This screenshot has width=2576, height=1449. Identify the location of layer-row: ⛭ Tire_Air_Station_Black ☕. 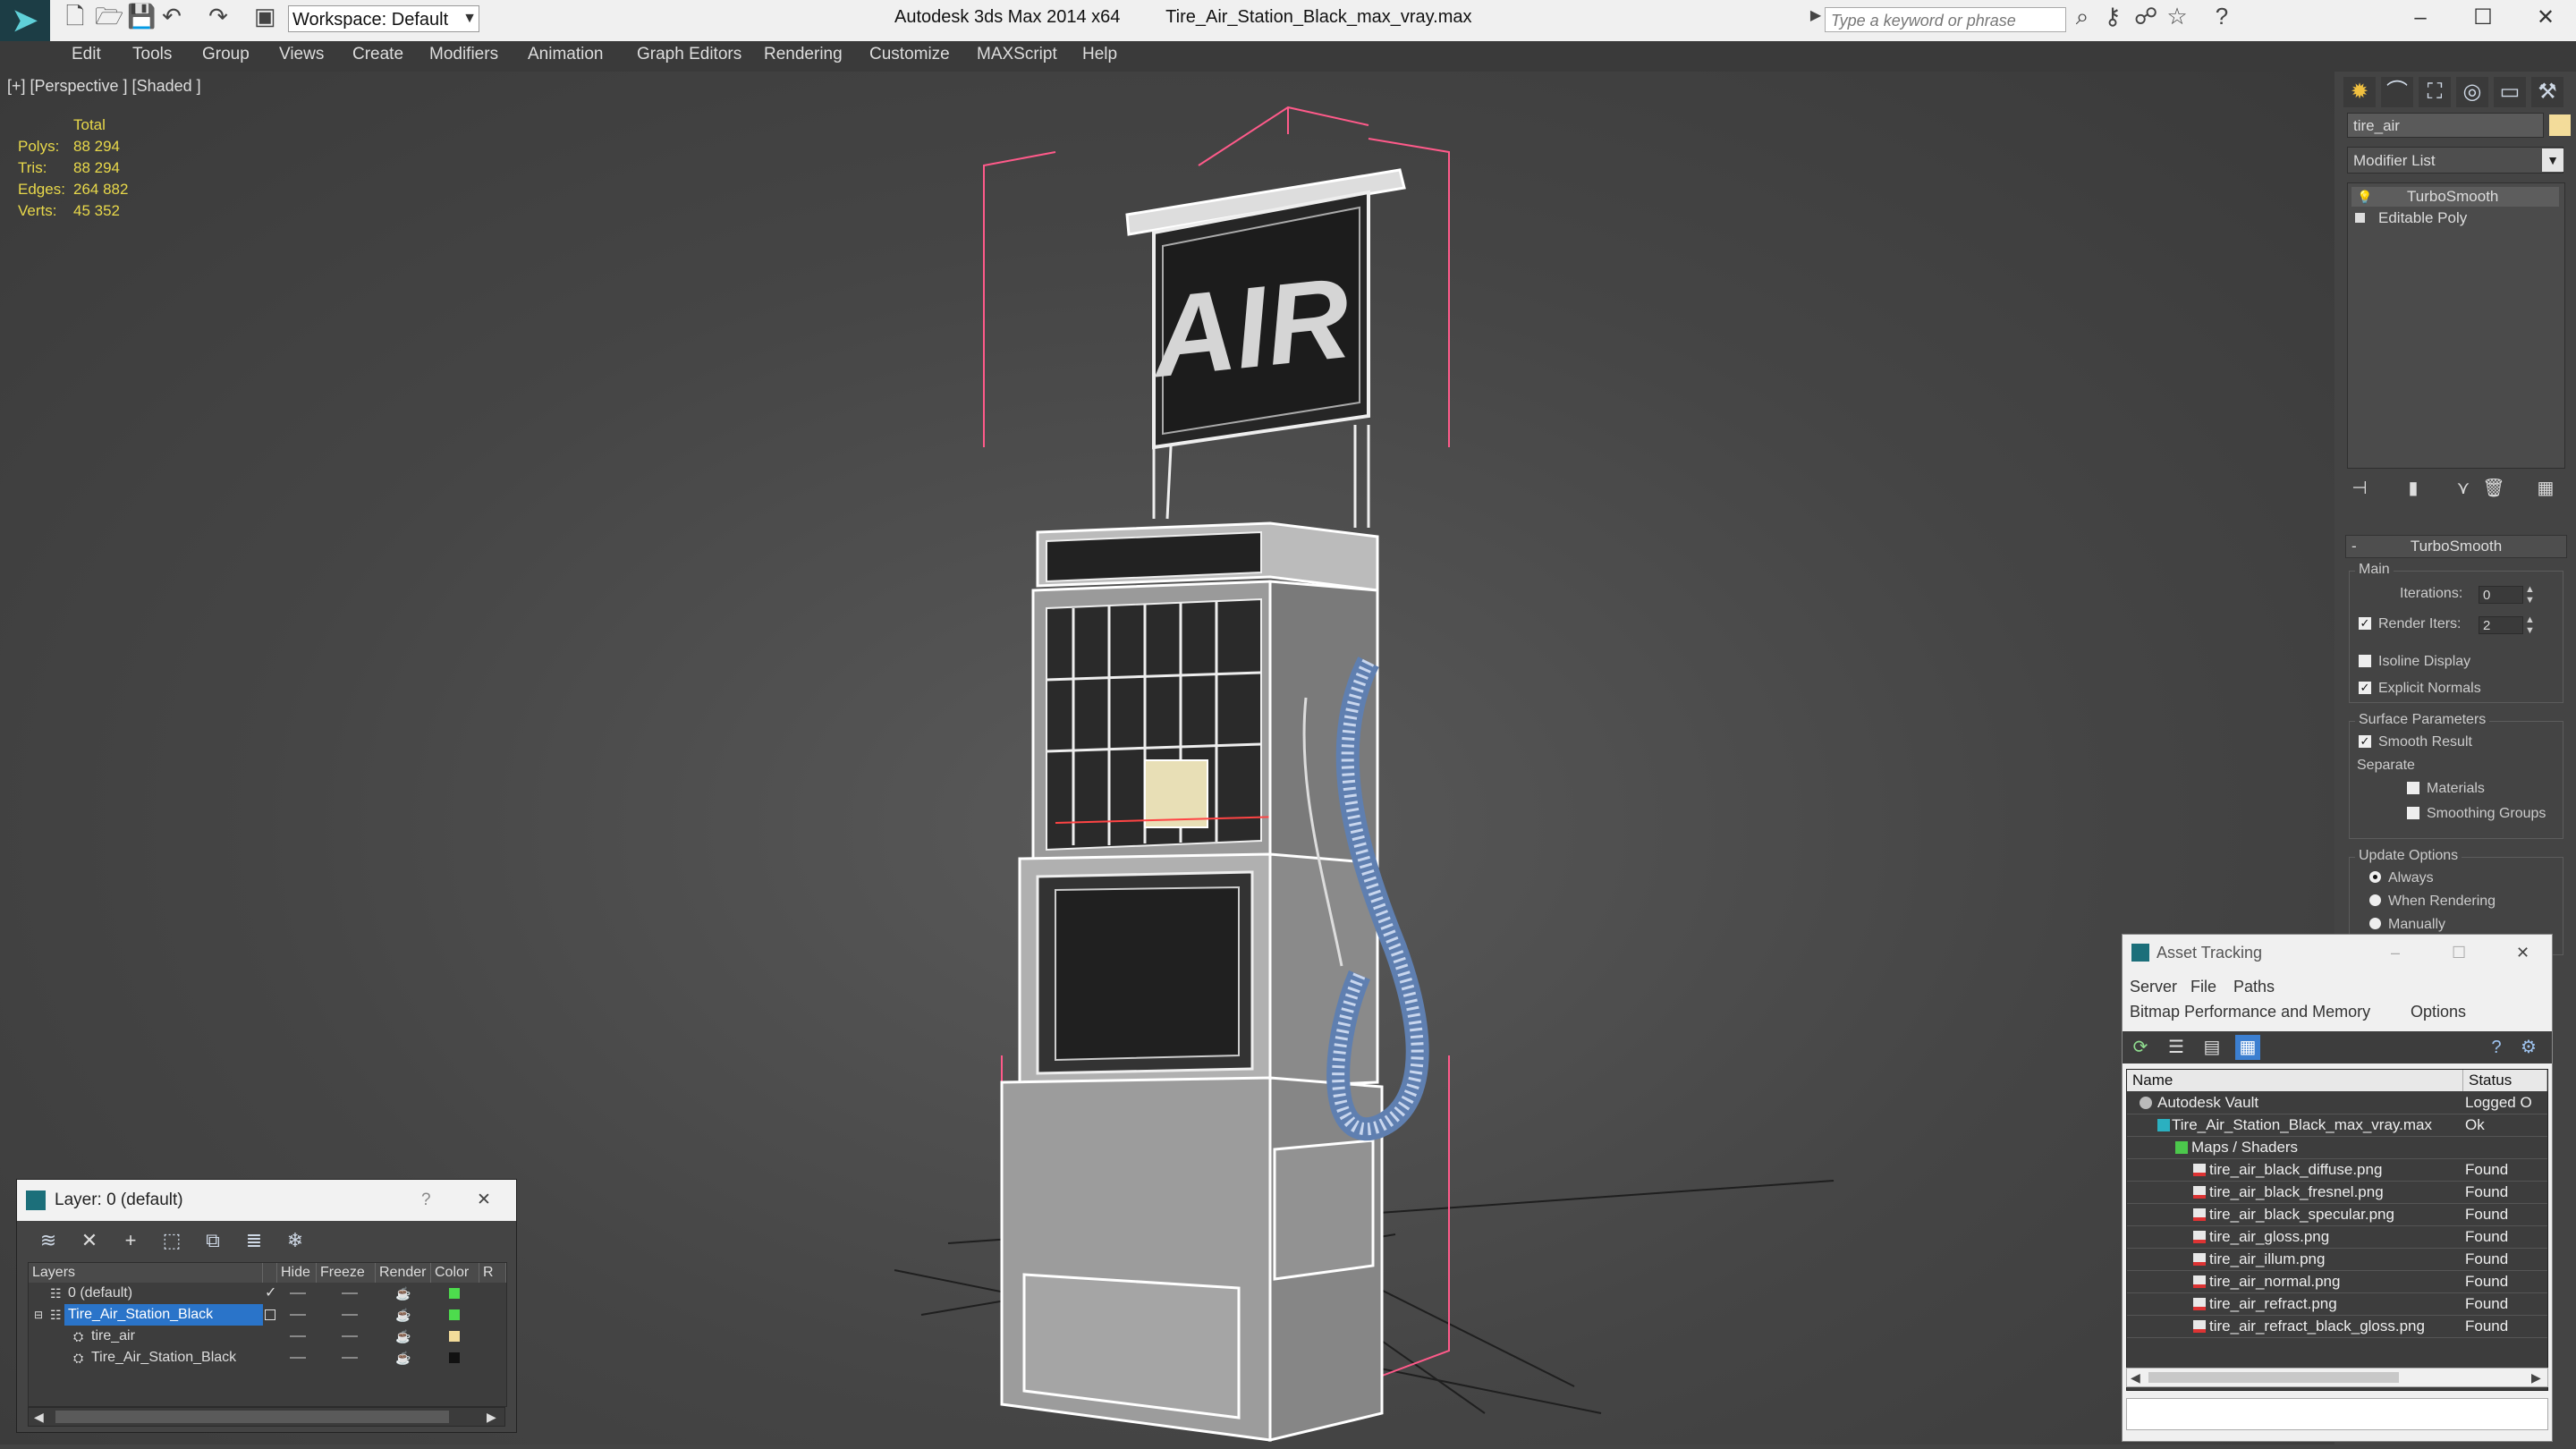
(267, 1357).